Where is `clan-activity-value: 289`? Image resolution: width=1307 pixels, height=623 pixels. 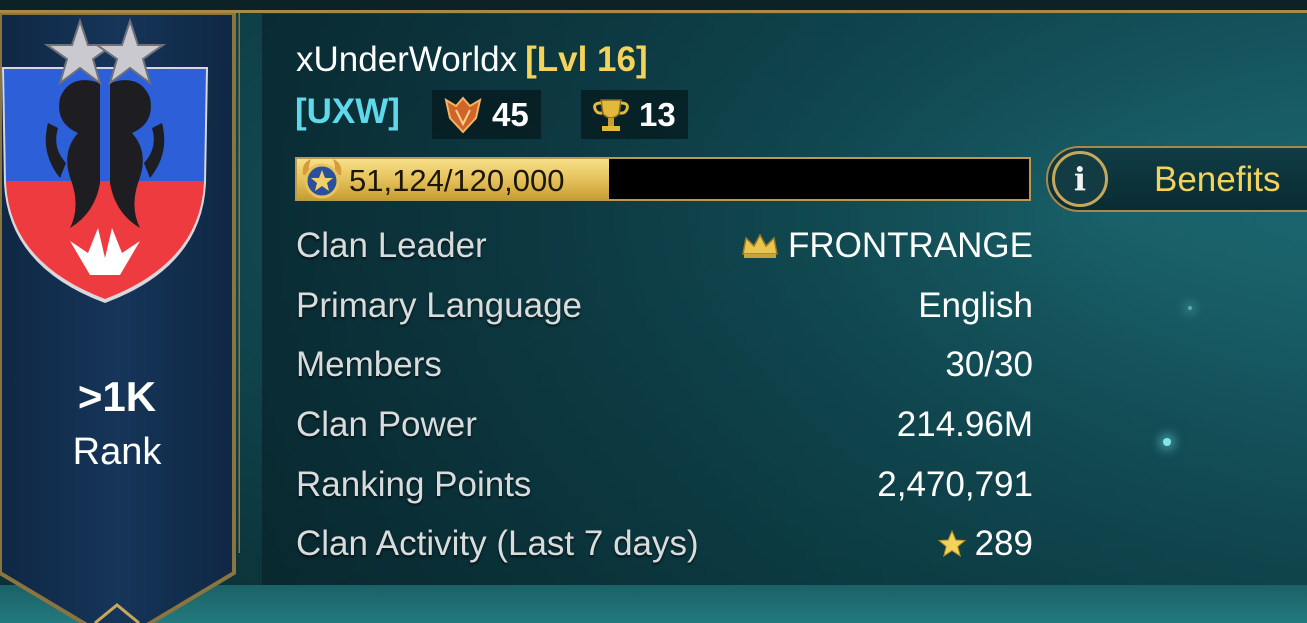
clan-activity-value: 289 is located at coordinates (985, 544).